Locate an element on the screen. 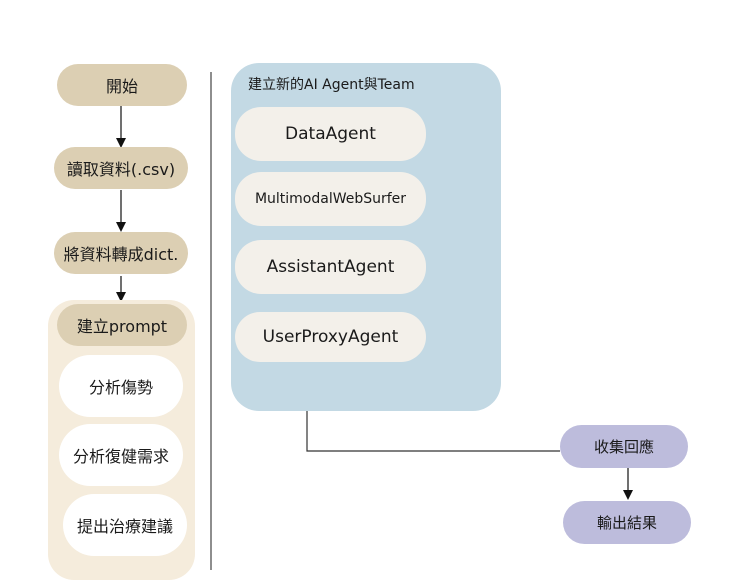  prompt-item-label: 分析復健需求 is located at coordinates (120, 456).